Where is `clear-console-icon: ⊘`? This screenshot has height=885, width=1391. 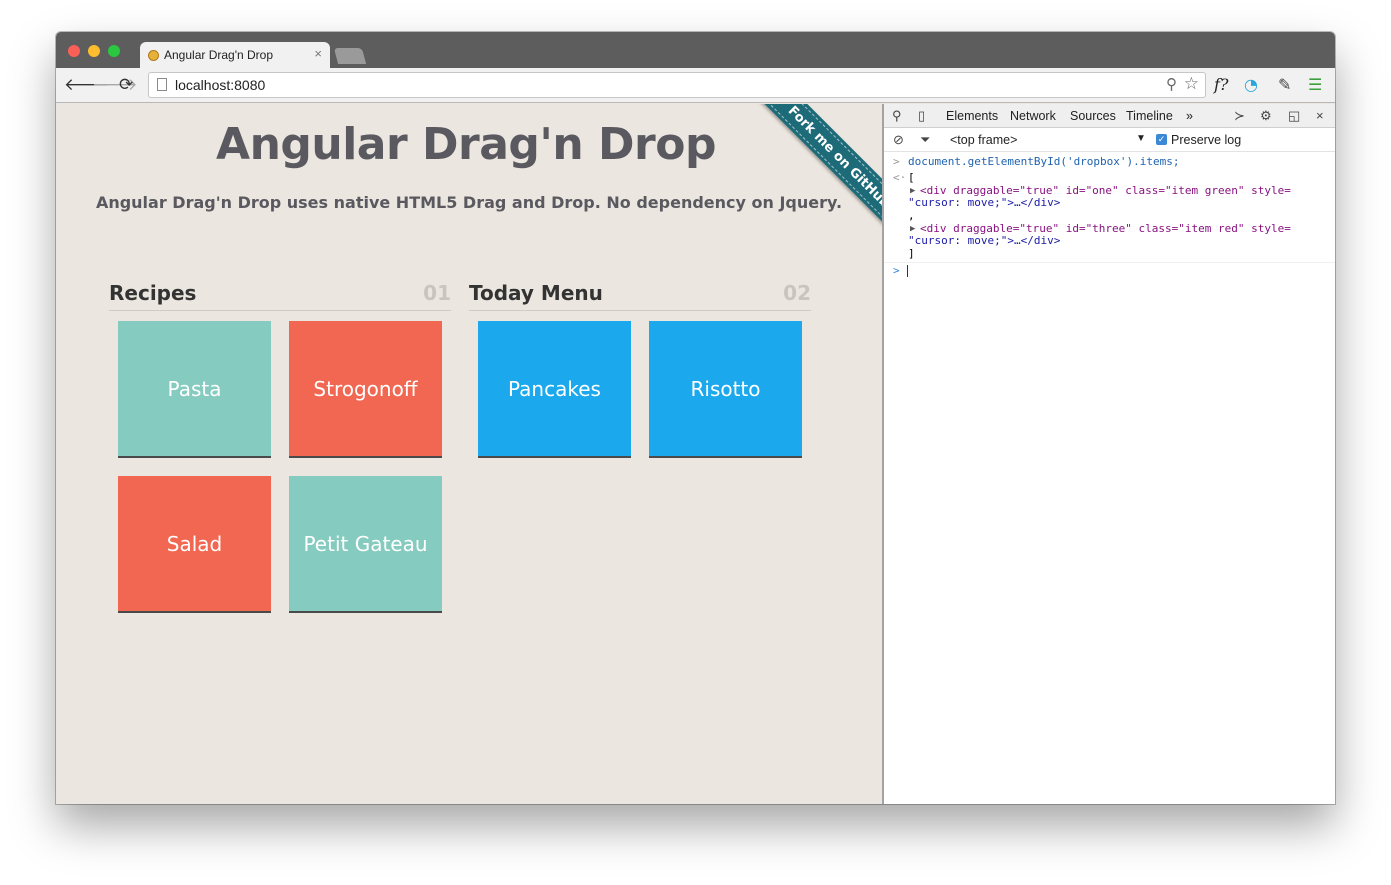
clear-console-icon: ⊘ is located at coordinates (898, 140).